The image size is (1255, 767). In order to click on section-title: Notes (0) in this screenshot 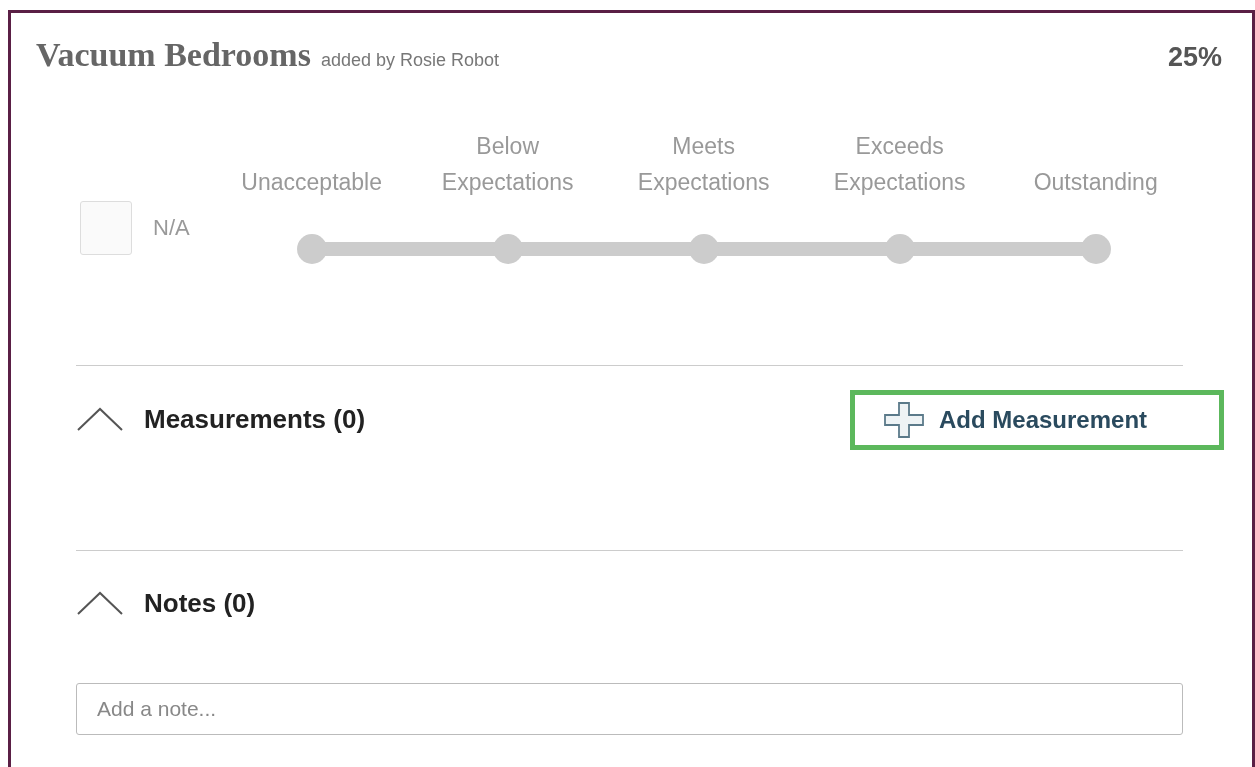, I will do `click(200, 603)`.